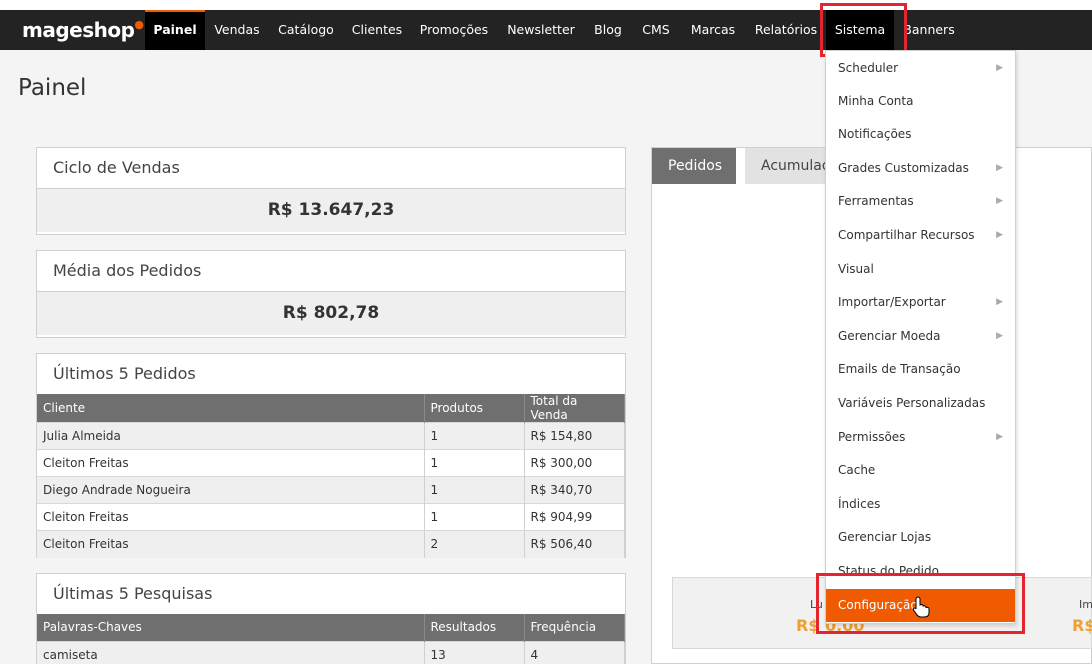 This screenshot has width=1092, height=664. What do you see at coordinates (899, 369) in the screenshot?
I see `menu-item-label: Emails de Transação` at bounding box center [899, 369].